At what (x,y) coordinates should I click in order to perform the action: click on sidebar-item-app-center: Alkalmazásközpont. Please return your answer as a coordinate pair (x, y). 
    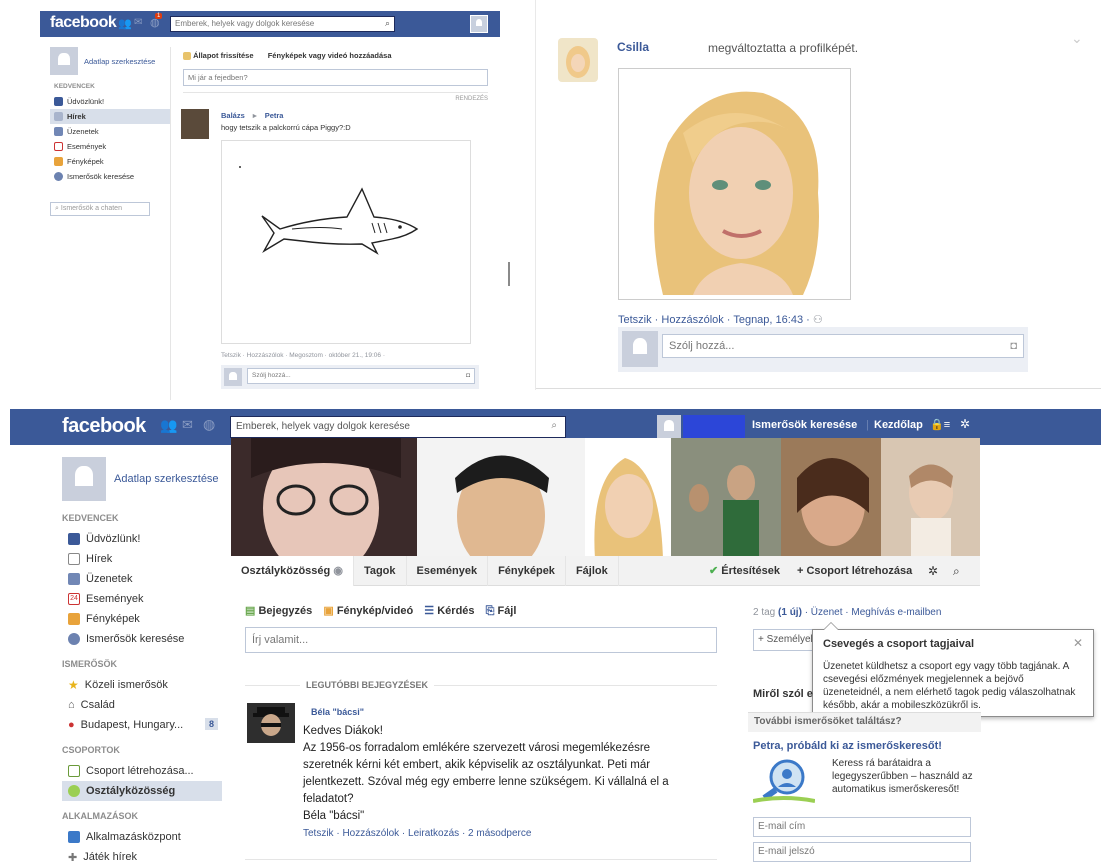
    Looking at the image, I should click on (142, 837).